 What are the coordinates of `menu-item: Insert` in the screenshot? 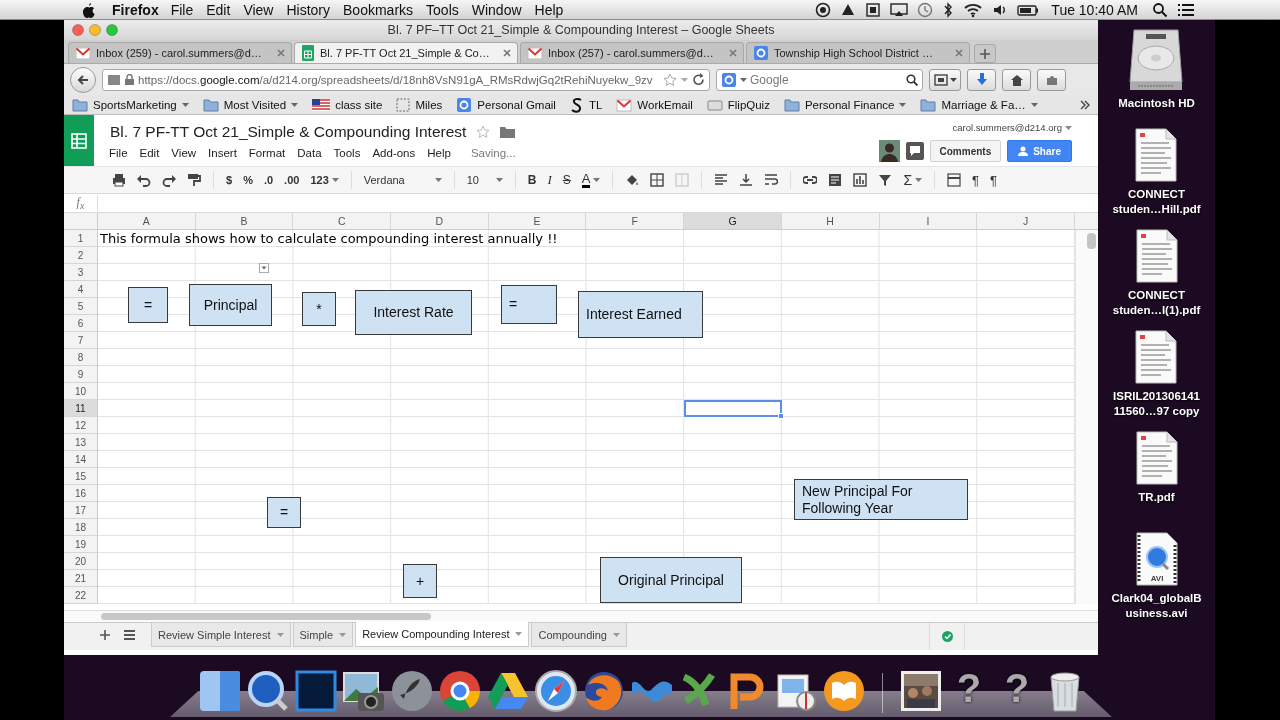 It's located at (222, 153).